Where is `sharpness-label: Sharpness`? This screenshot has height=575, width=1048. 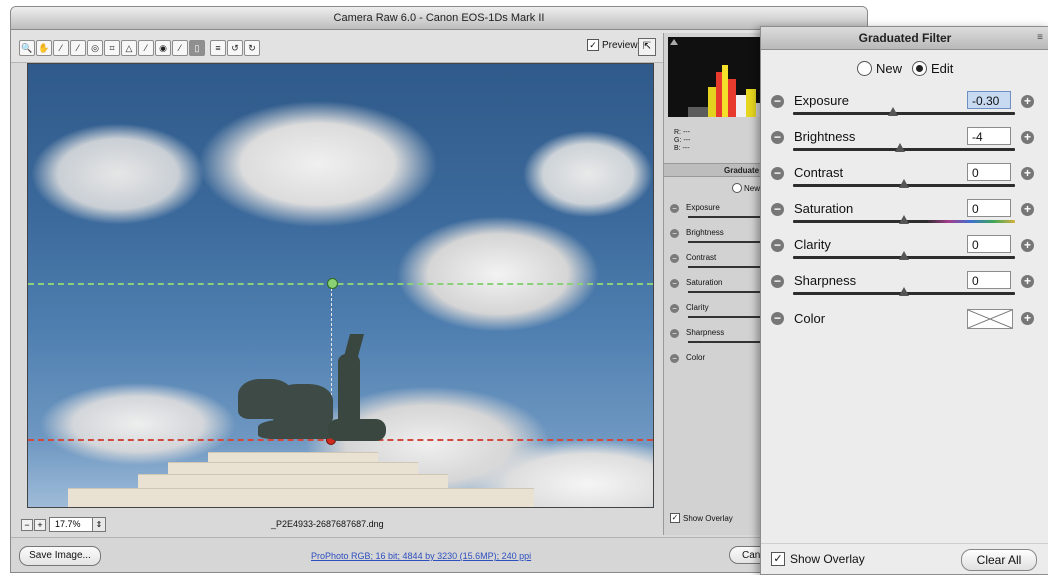 sharpness-label: Sharpness is located at coordinates (825, 280).